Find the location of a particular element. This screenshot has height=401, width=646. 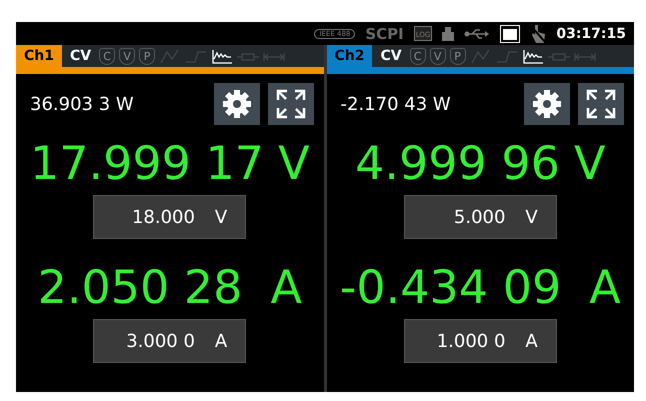

setpoint-value: 5.000 is located at coordinates (480, 217).